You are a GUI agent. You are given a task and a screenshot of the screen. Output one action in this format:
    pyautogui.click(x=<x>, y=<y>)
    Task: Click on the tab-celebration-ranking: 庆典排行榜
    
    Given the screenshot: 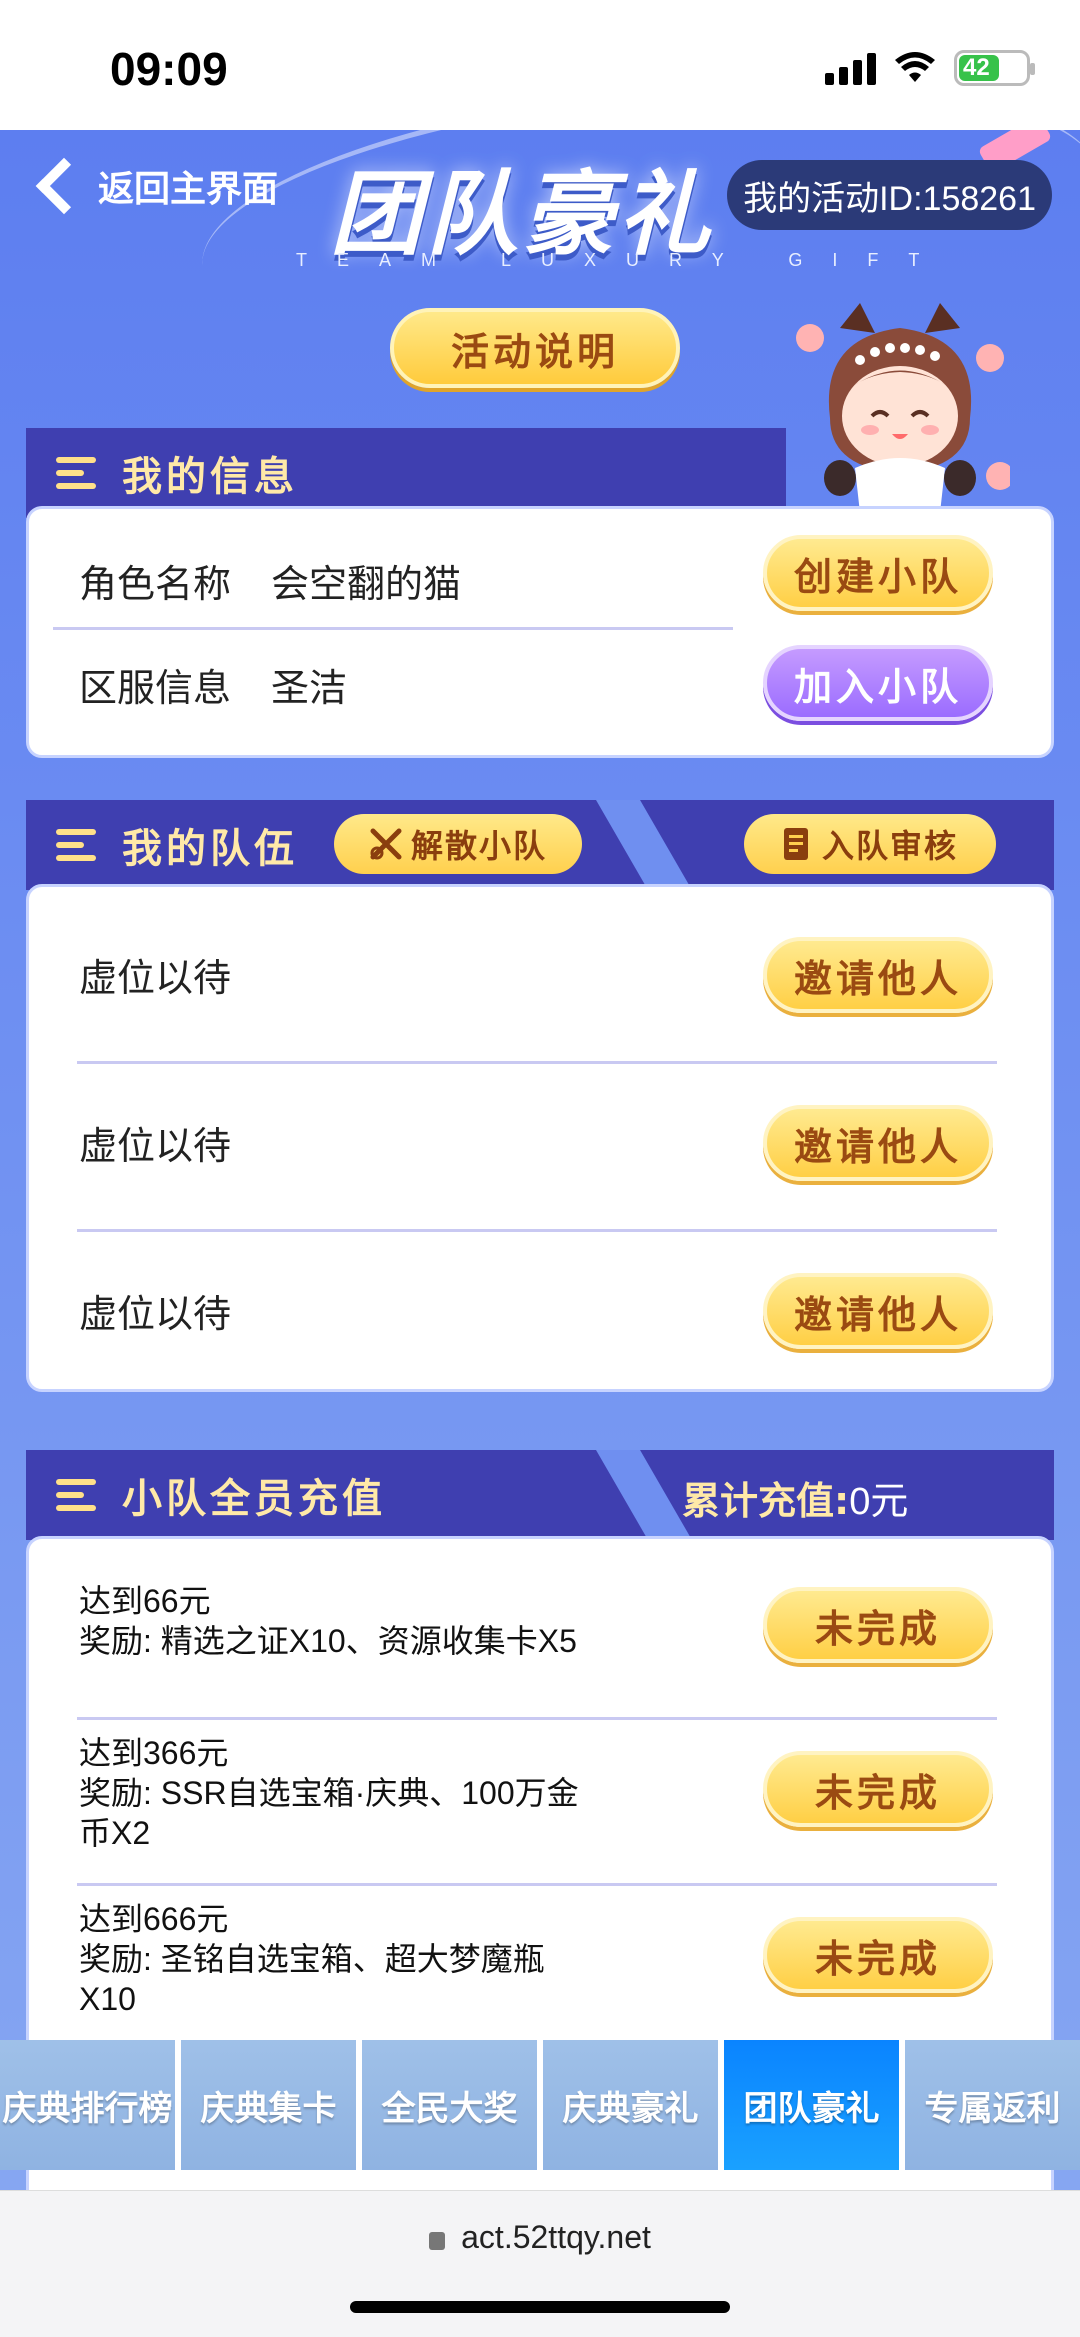 What is the action you would take?
    pyautogui.click(x=87, y=2105)
    